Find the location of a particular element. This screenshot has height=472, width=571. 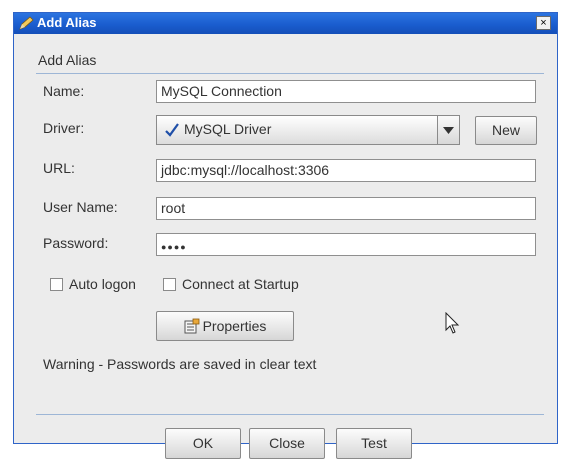

username-field: root is located at coordinates (346, 208).